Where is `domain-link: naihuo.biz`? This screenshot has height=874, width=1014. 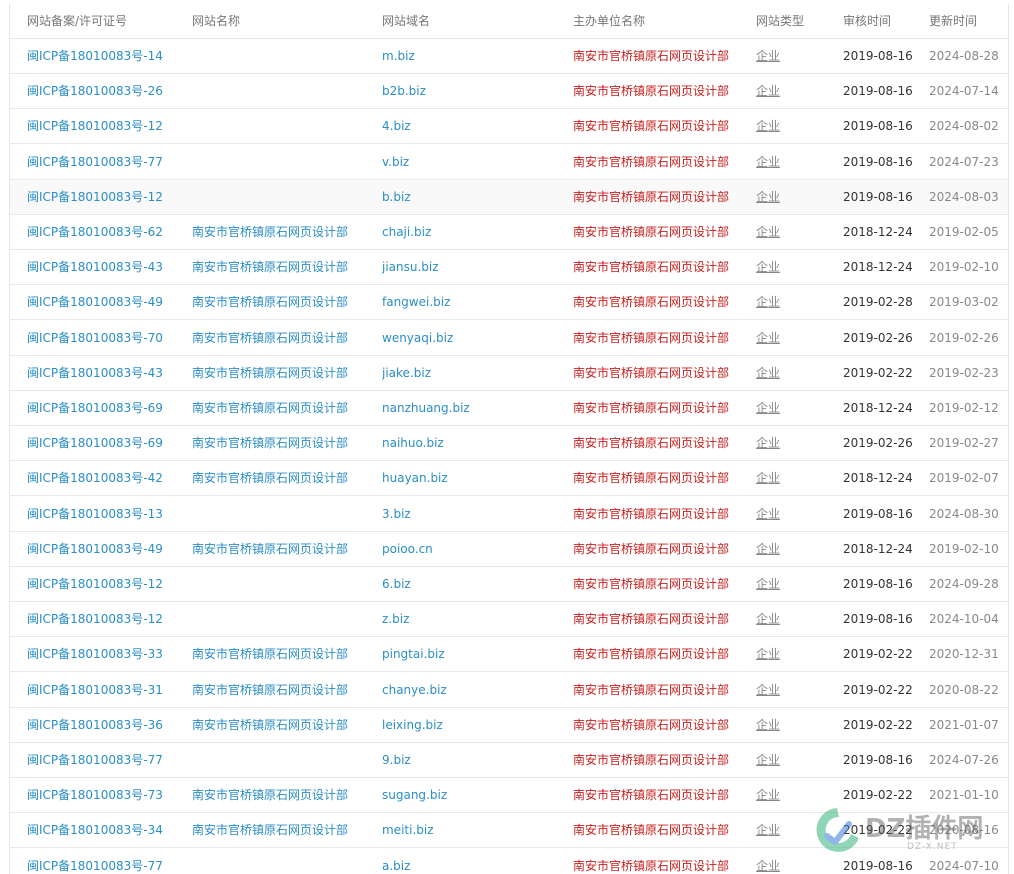 domain-link: naihuo.biz is located at coordinates (474, 443).